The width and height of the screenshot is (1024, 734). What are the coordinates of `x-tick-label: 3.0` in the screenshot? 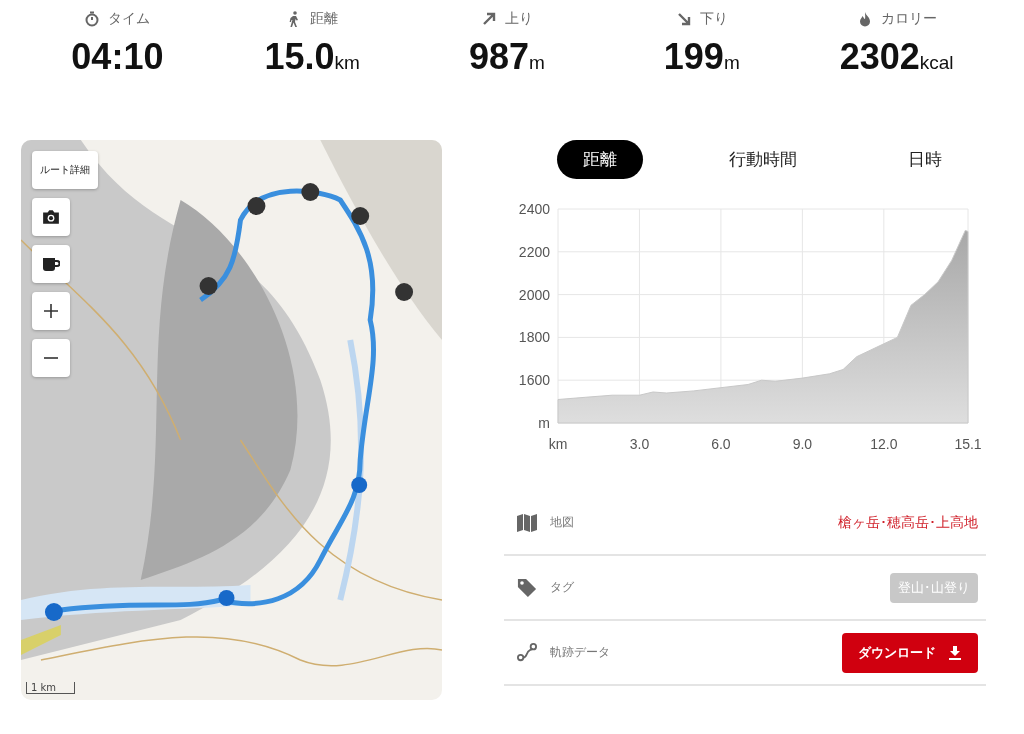 It's located at (639, 444).